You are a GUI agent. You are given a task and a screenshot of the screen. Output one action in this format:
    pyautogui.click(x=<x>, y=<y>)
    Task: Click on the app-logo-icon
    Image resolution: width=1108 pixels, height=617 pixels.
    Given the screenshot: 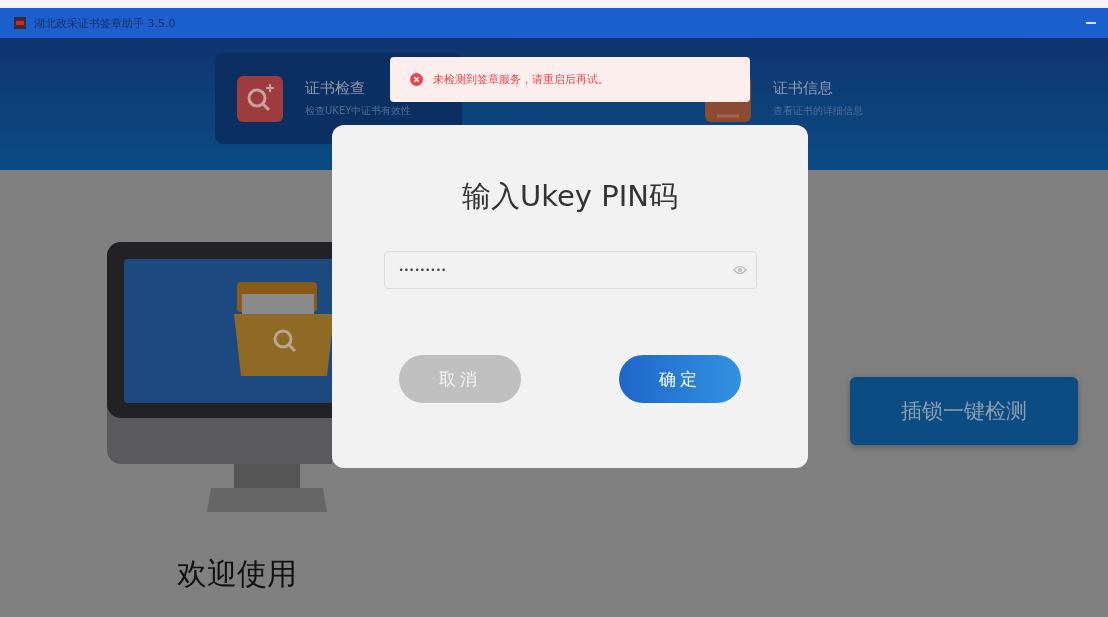 What is the action you would take?
    pyautogui.click(x=20, y=23)
    